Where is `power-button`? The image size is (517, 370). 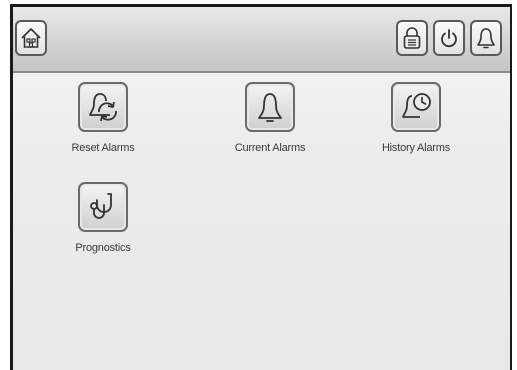
power-button is located at coordinates (449, 38).